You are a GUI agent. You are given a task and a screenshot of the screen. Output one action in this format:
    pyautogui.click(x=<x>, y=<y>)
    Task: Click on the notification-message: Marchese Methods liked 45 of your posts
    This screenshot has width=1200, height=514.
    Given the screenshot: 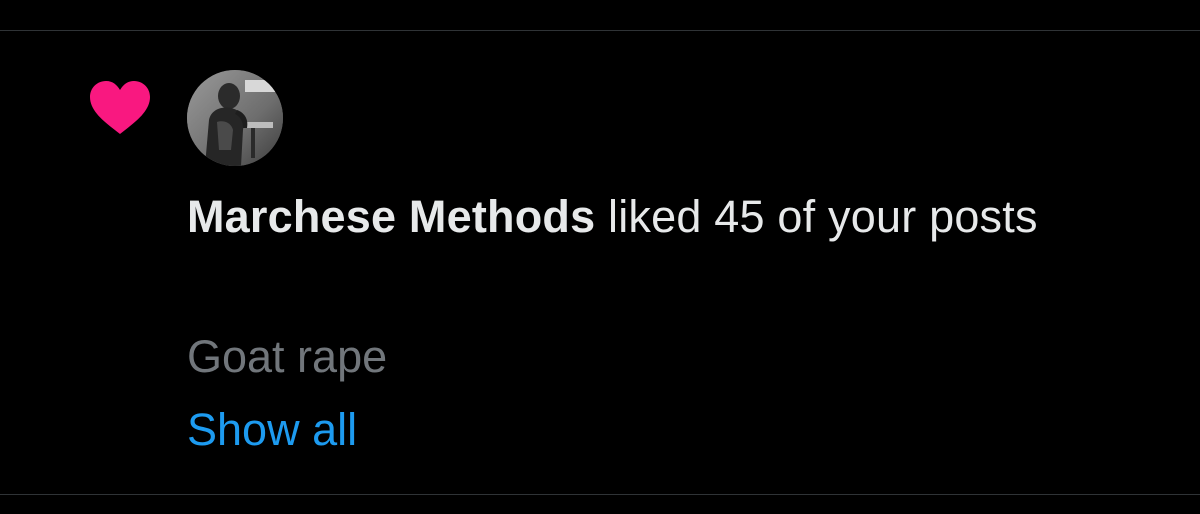 What is the action you would take?
    pyautogui.click(x=657, y=217)
    